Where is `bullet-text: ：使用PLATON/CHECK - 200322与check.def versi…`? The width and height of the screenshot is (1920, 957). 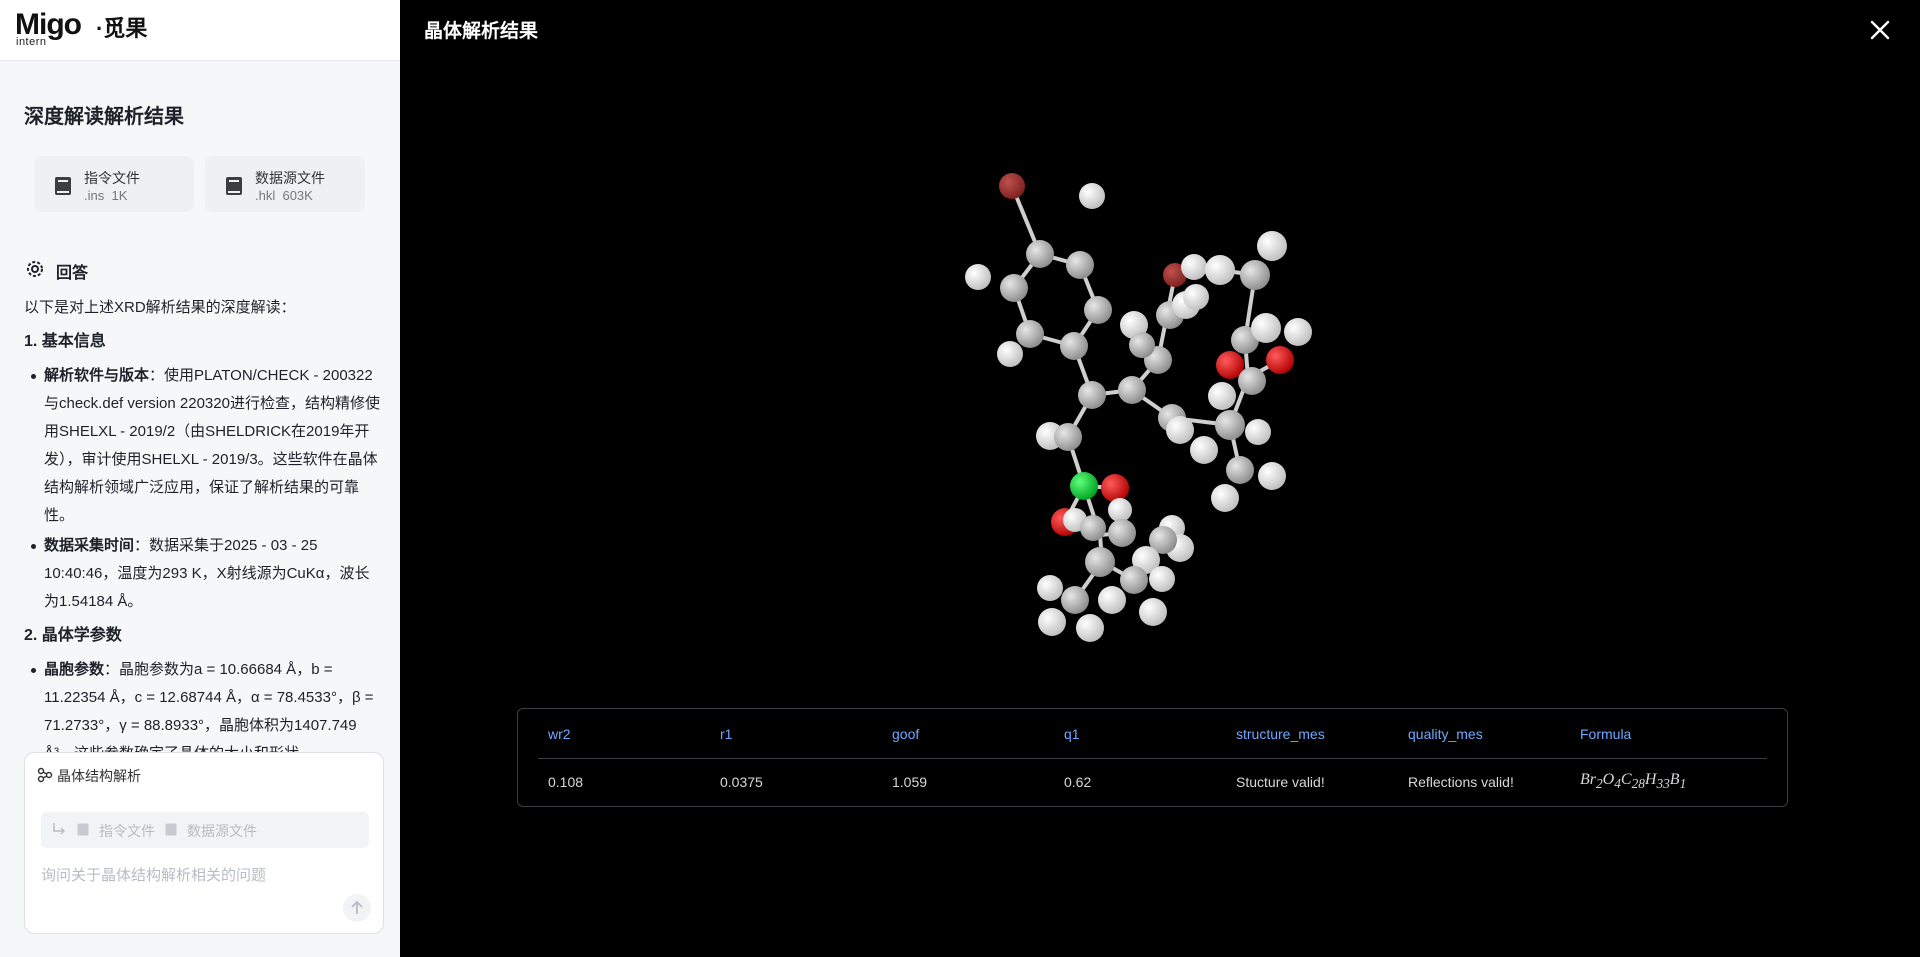 bullet-text: ：使用PLATON/CHECK - 200322与check.def versi… is located at coordinates (212, 445).